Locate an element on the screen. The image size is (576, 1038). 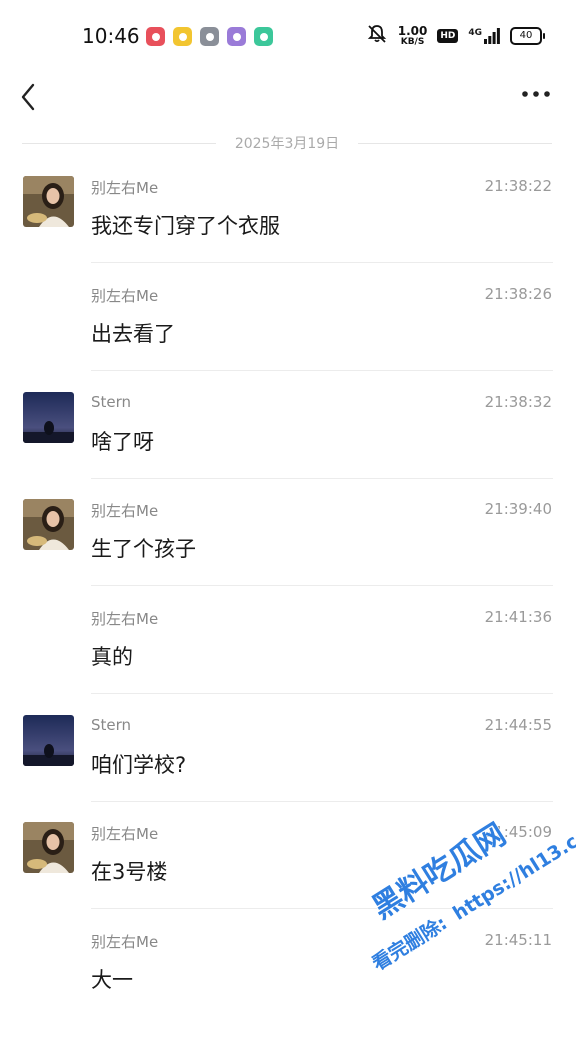
status-indicators: 1.00 KB/S HD 4G 40 is located at coordinates (455, 36).